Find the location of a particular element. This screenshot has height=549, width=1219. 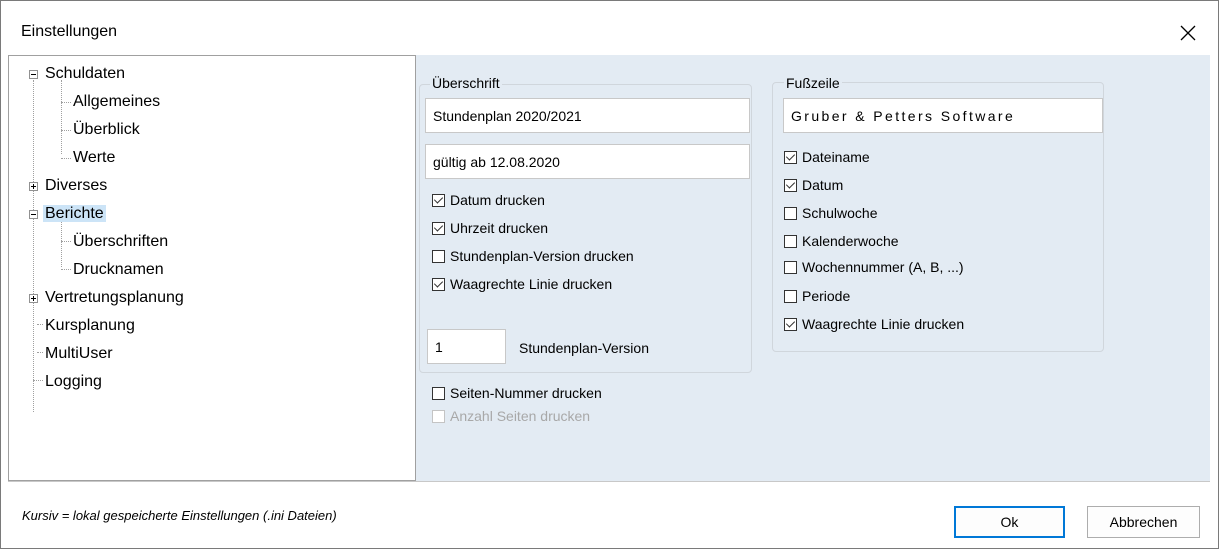

cancel-button: Abbrechen is located at coordinates (1143, 522).